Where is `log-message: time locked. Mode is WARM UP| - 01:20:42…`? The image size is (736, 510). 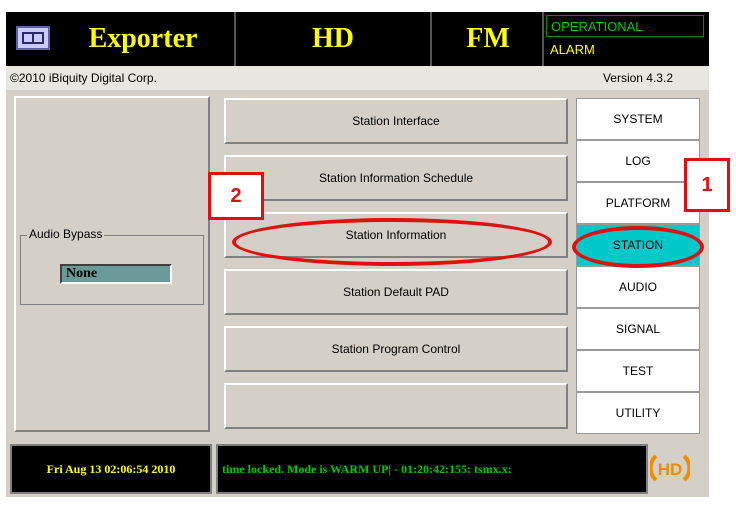
log-message: time locked. Mode is WARM UP| - 01:20:42… is located at coordinates (432, 469).